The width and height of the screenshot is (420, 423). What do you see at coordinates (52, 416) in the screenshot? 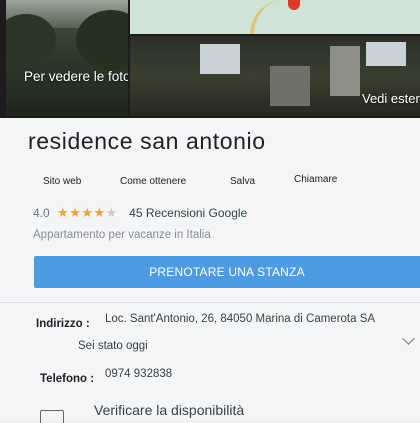
I see `calendar-icon` at bounding box center [52, 416].